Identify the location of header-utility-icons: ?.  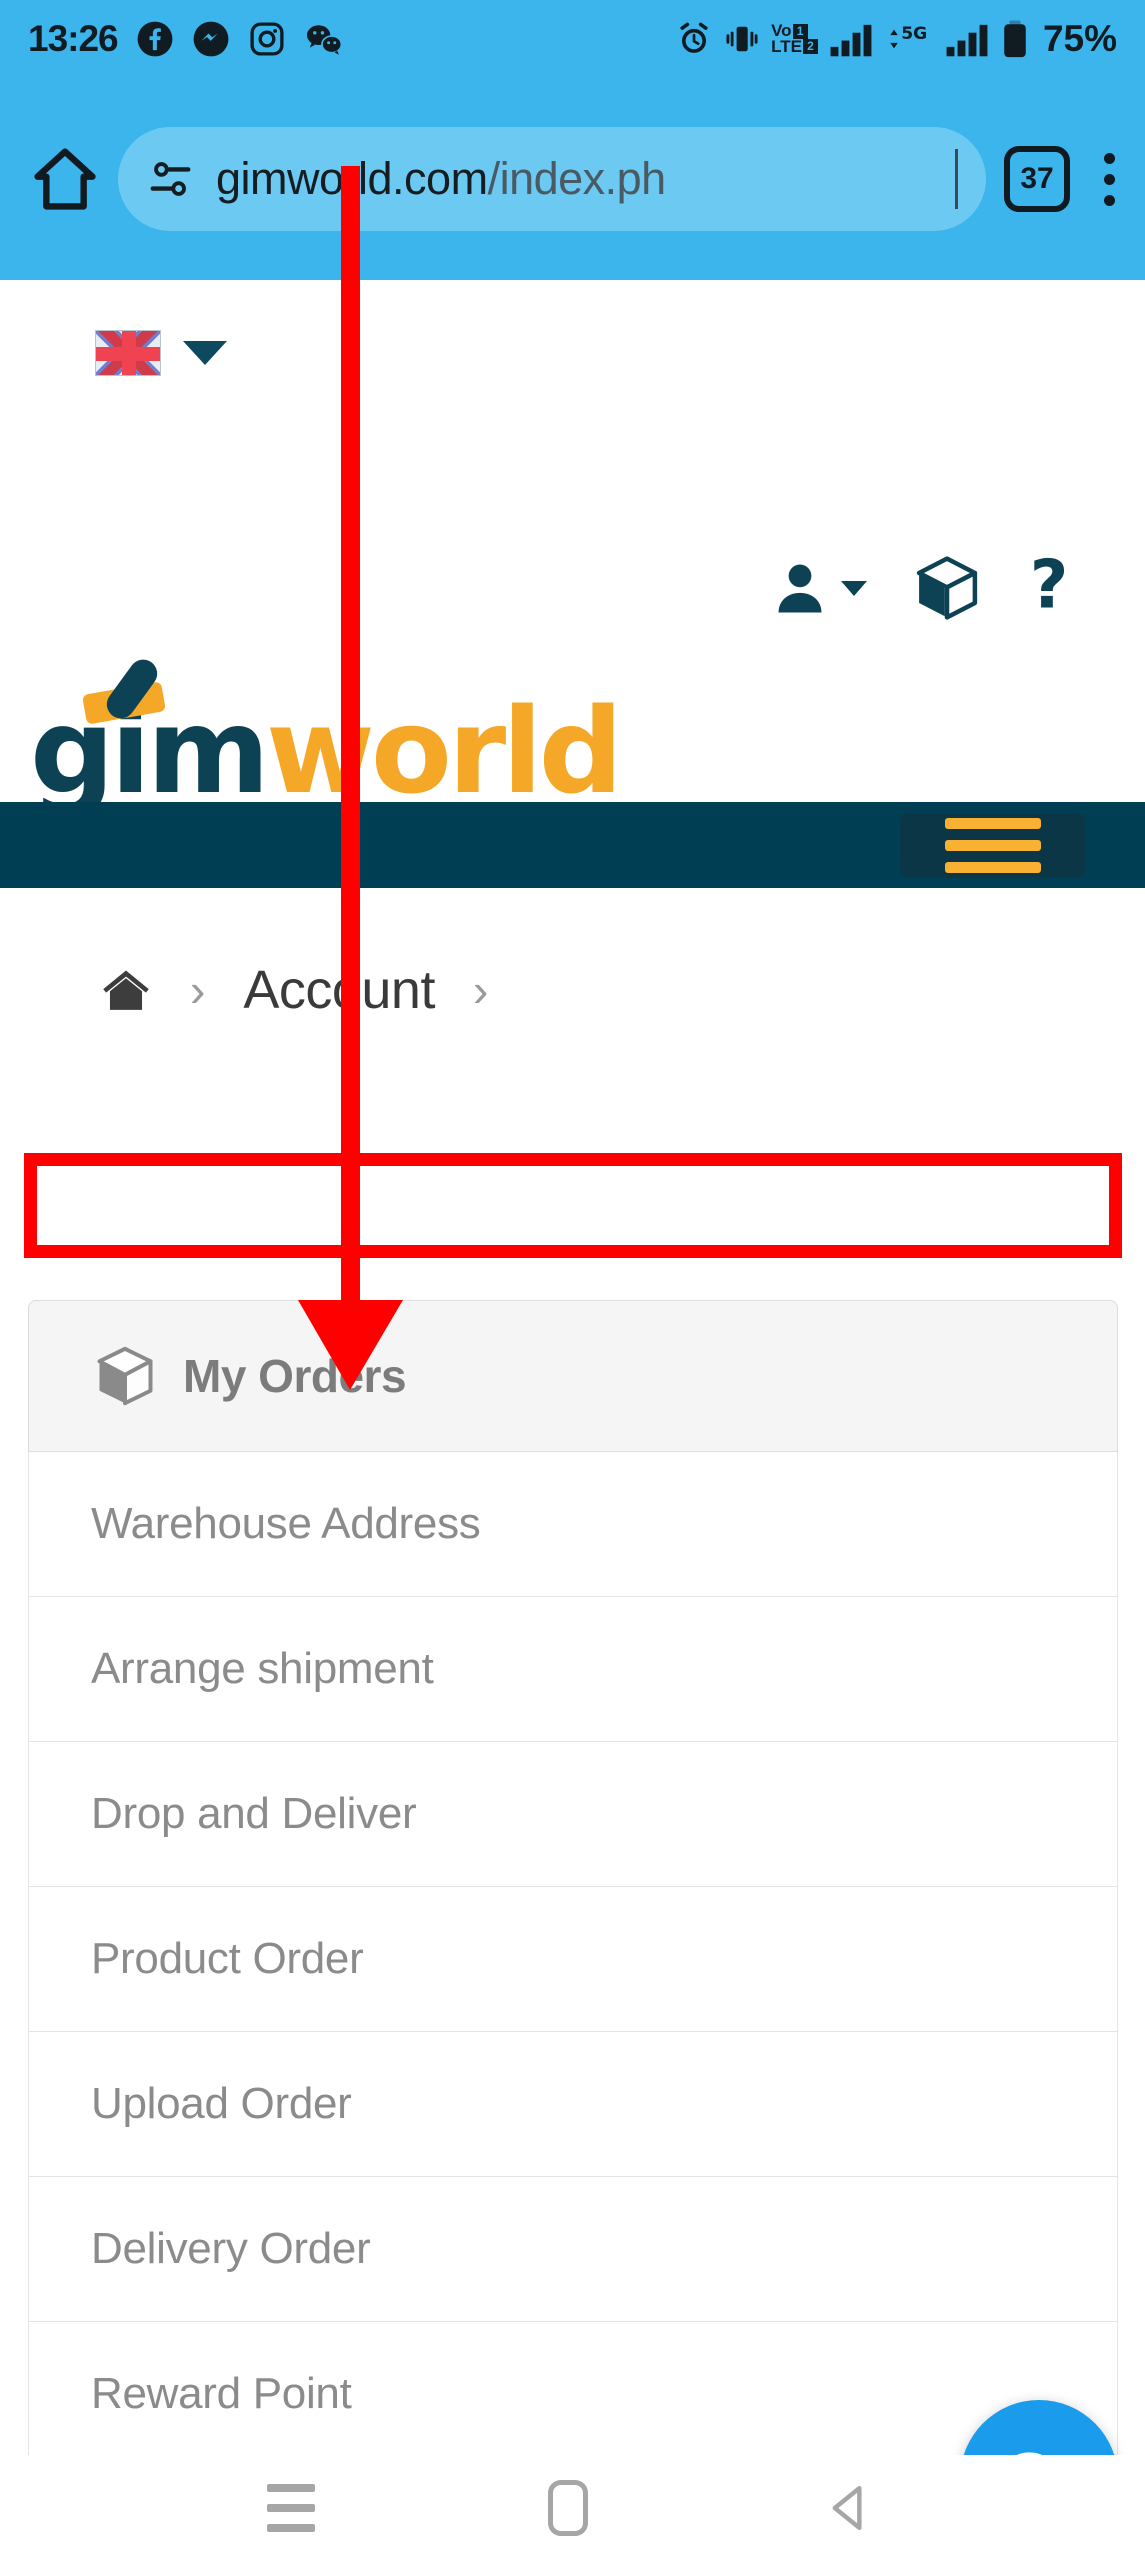
(923, 588).